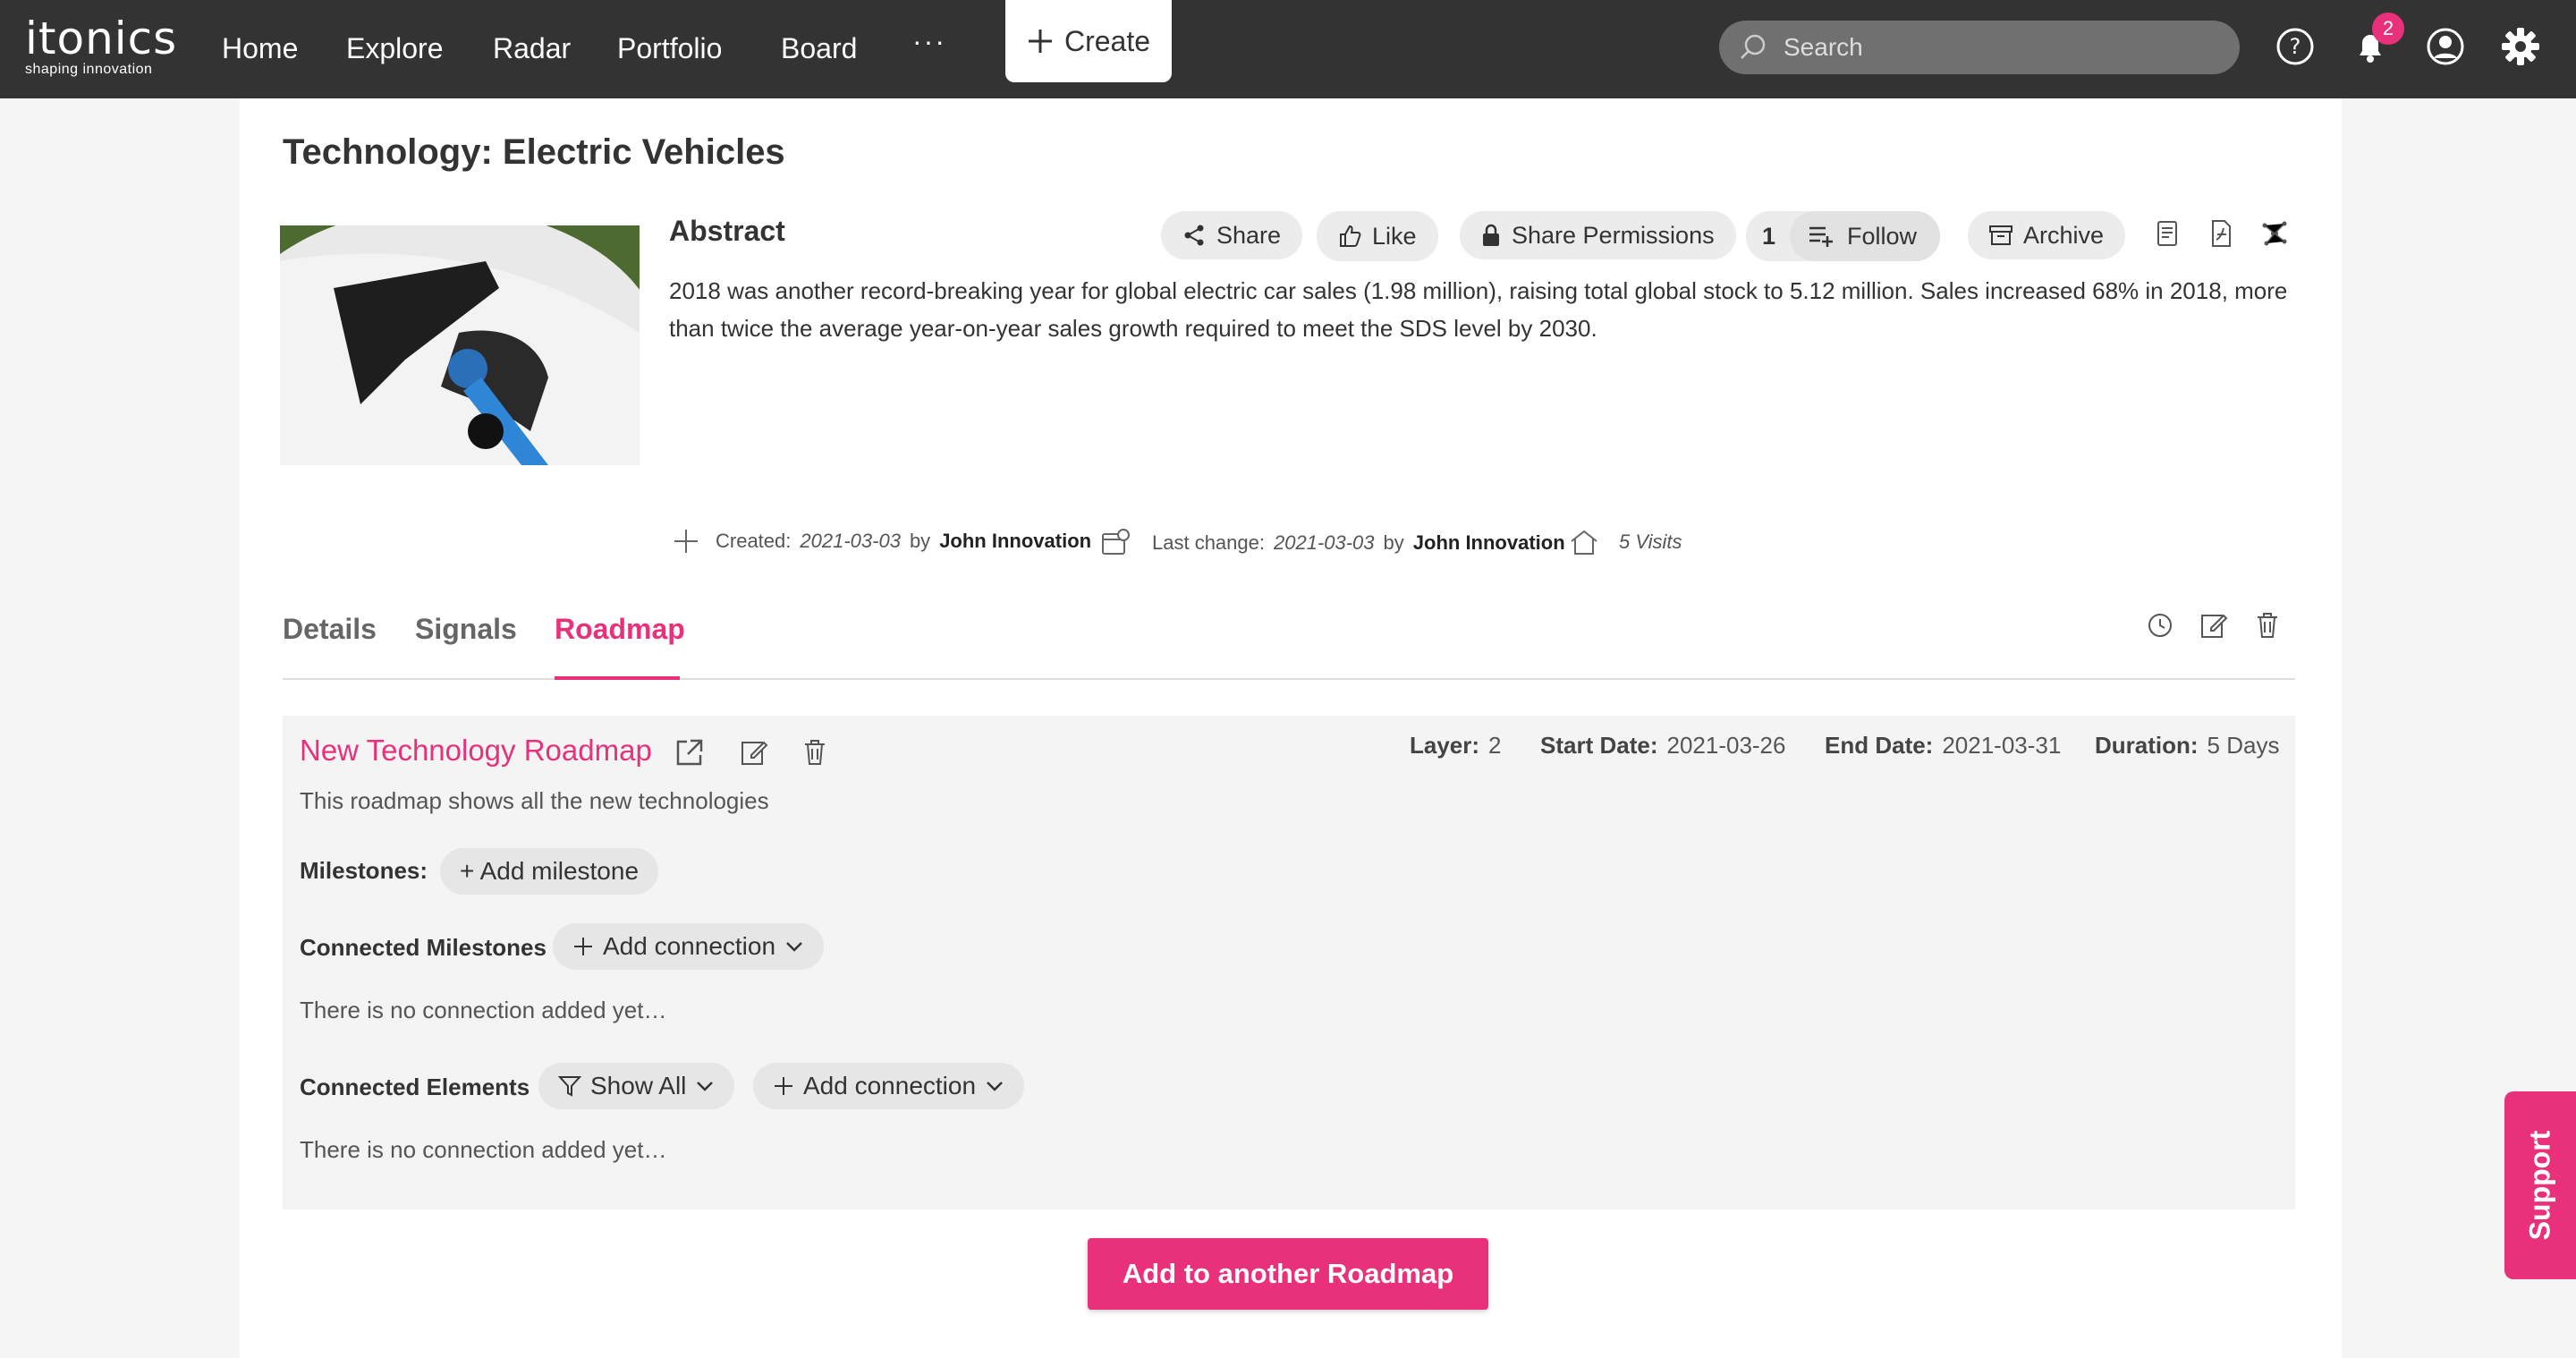 The width and height of the screenshot is (2576, 1358). What do you see at coordinates (101, 38) in the screenshot?
I see `logo-wordmark: itonics` at bounding box center [101, 38].